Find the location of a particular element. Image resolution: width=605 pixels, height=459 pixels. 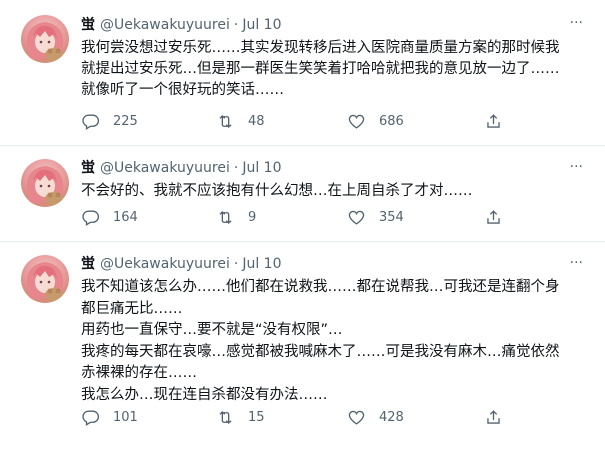

reply-count: 225 is located at coordinates (125, 121).